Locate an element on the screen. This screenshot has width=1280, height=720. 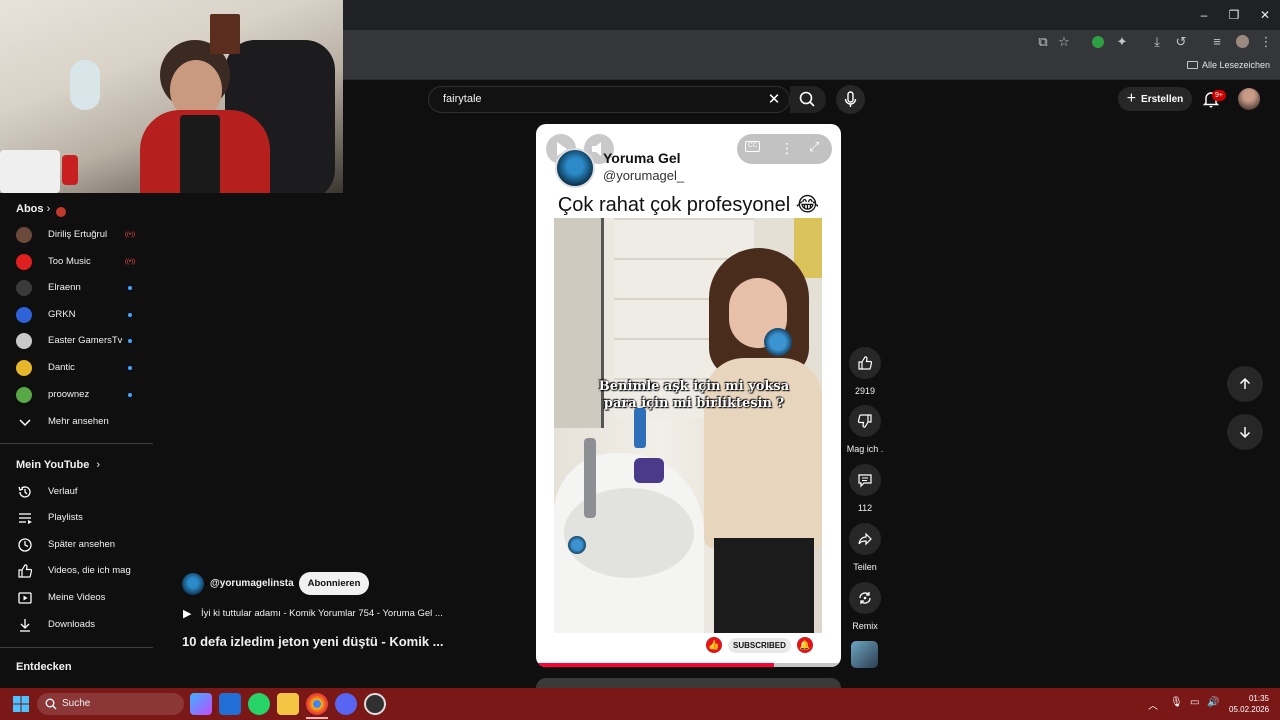
restore-icon: ❐ is located at coordinates (1234, 15).